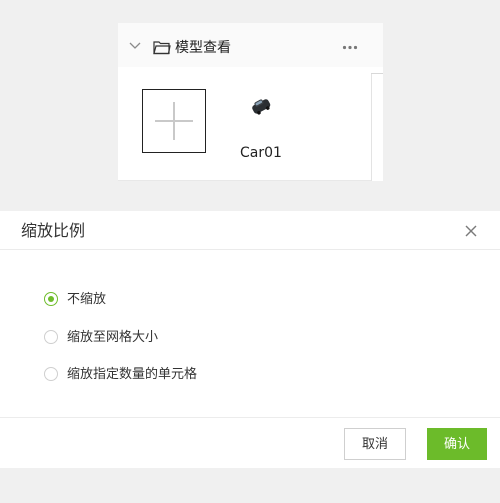  What do you see at coordinates (261, 107) in the screenshot?
I see `car-model-icon` at bounding box center [261, 107].